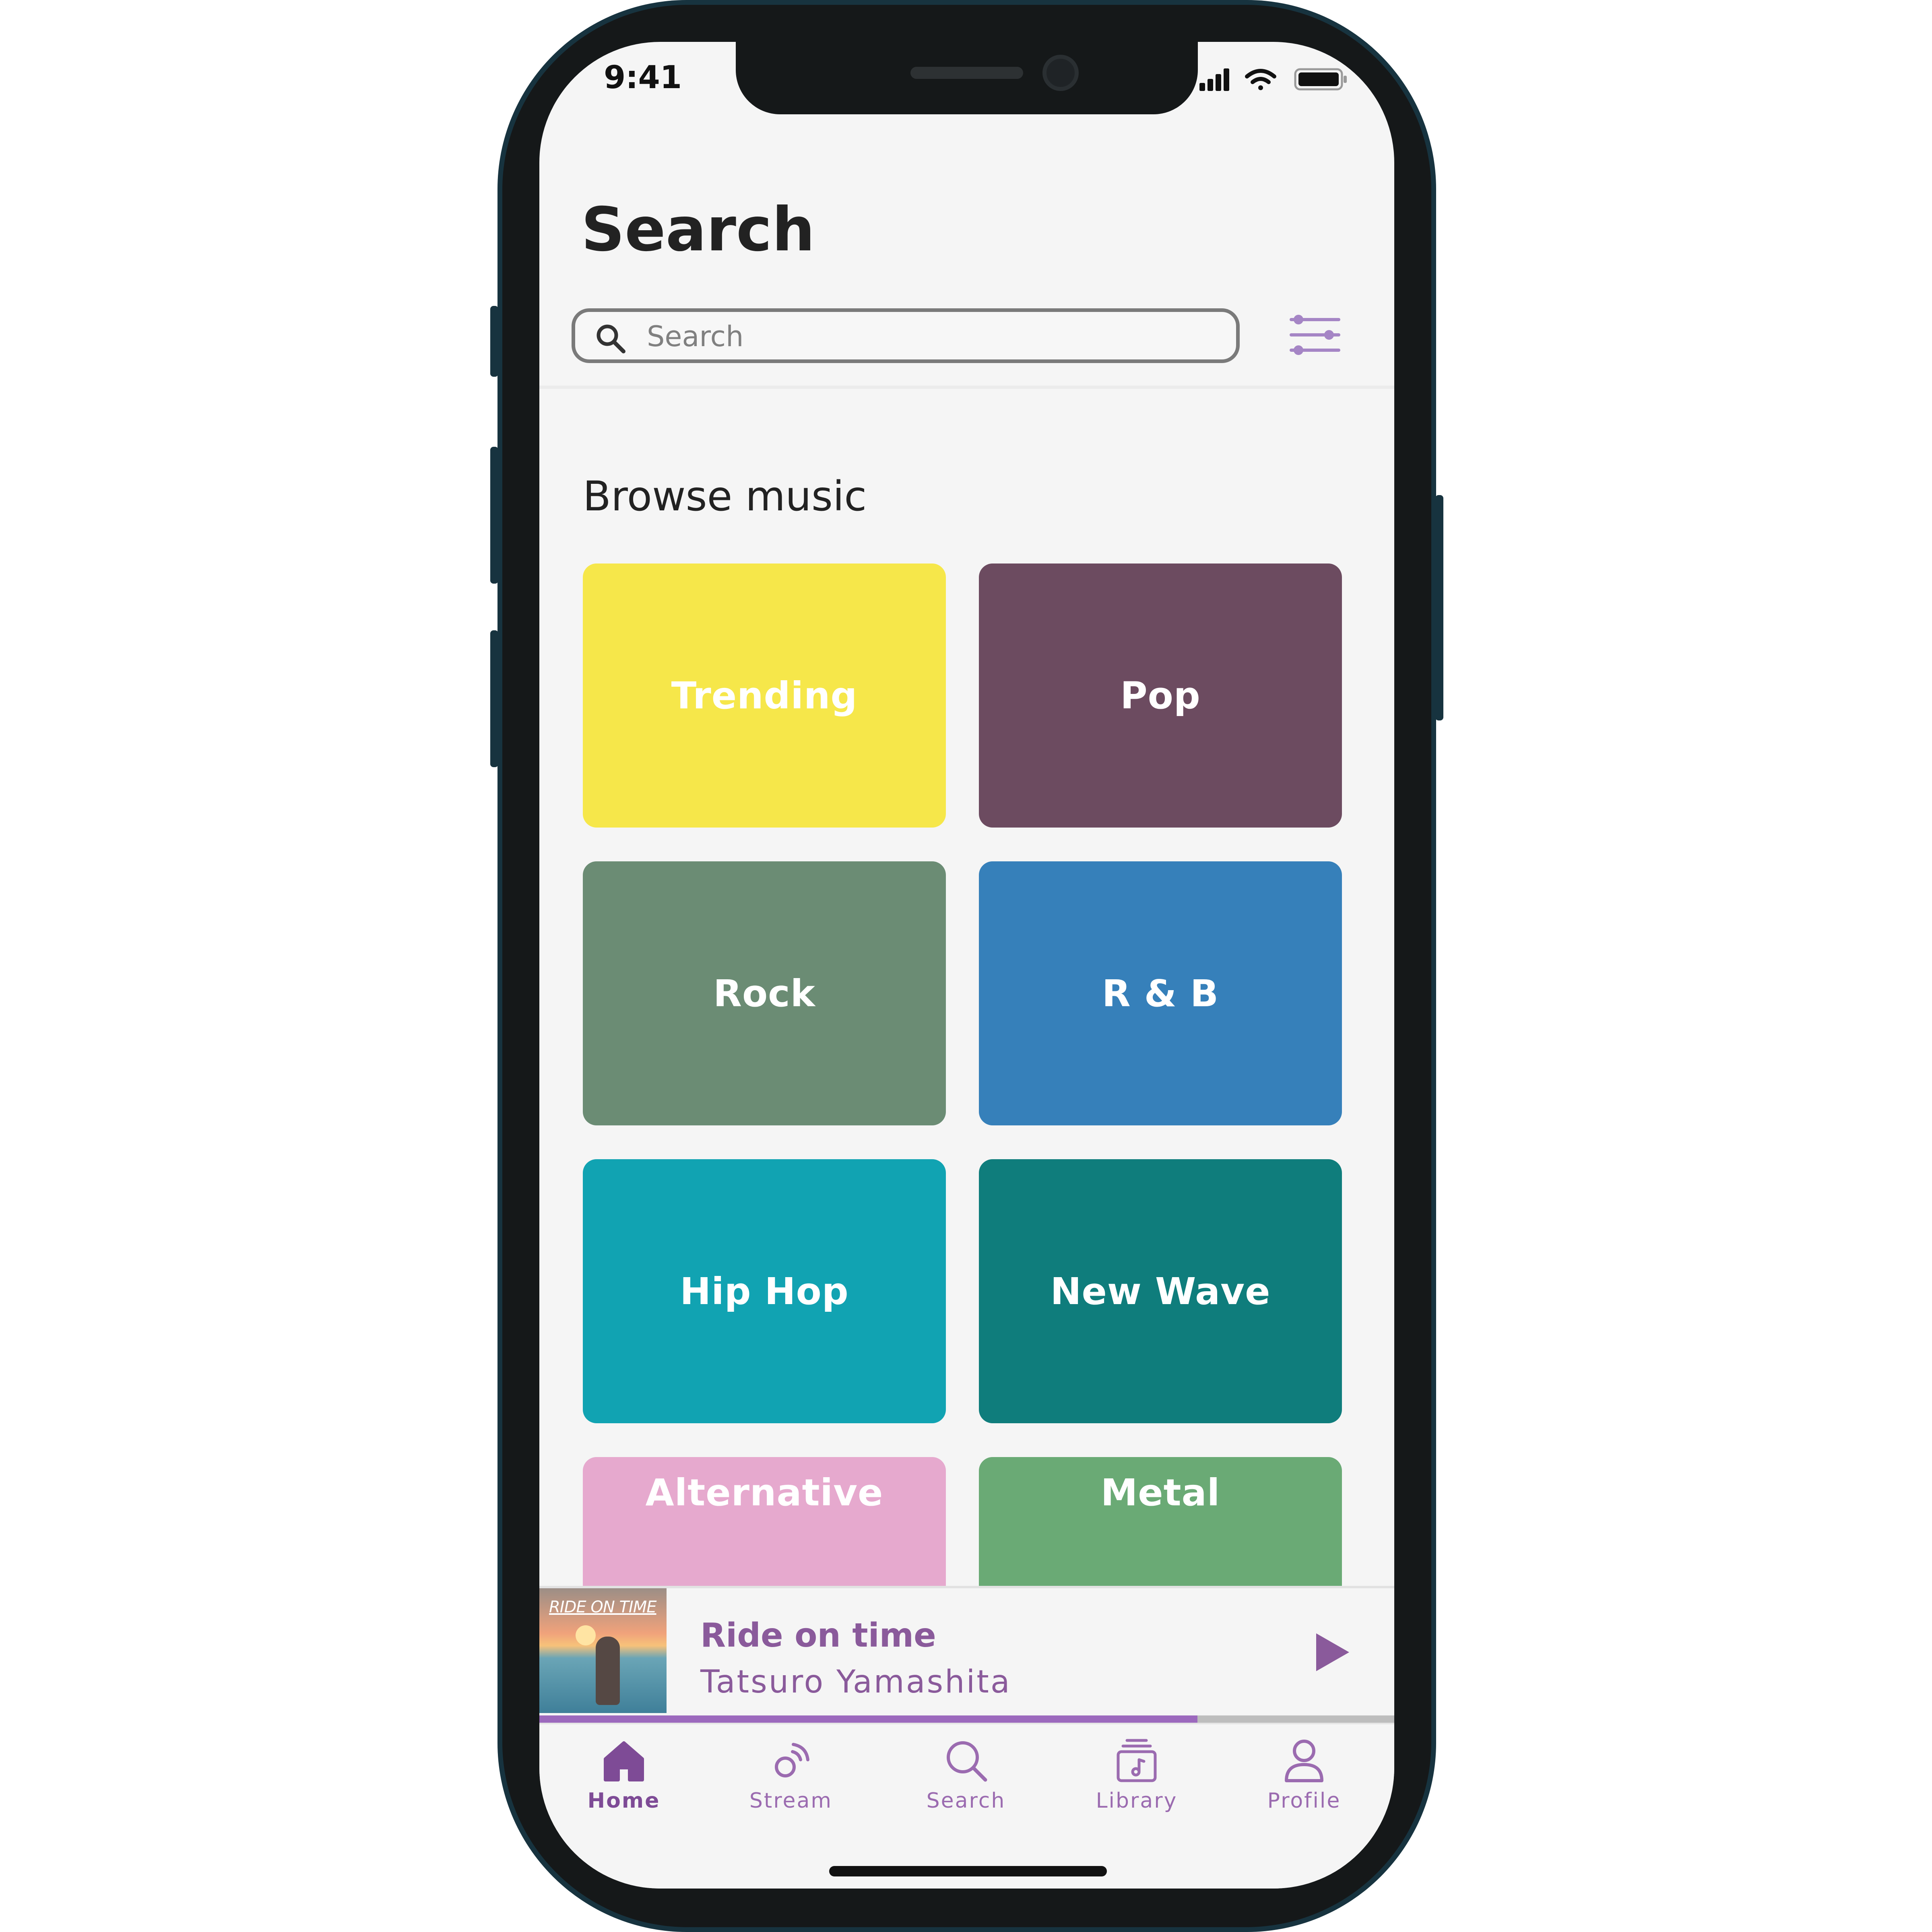 Image resolution: width=1932 pixels, height=1932 pixels. I want to click on genre-tile-trending: Trending, so click(764, 696).